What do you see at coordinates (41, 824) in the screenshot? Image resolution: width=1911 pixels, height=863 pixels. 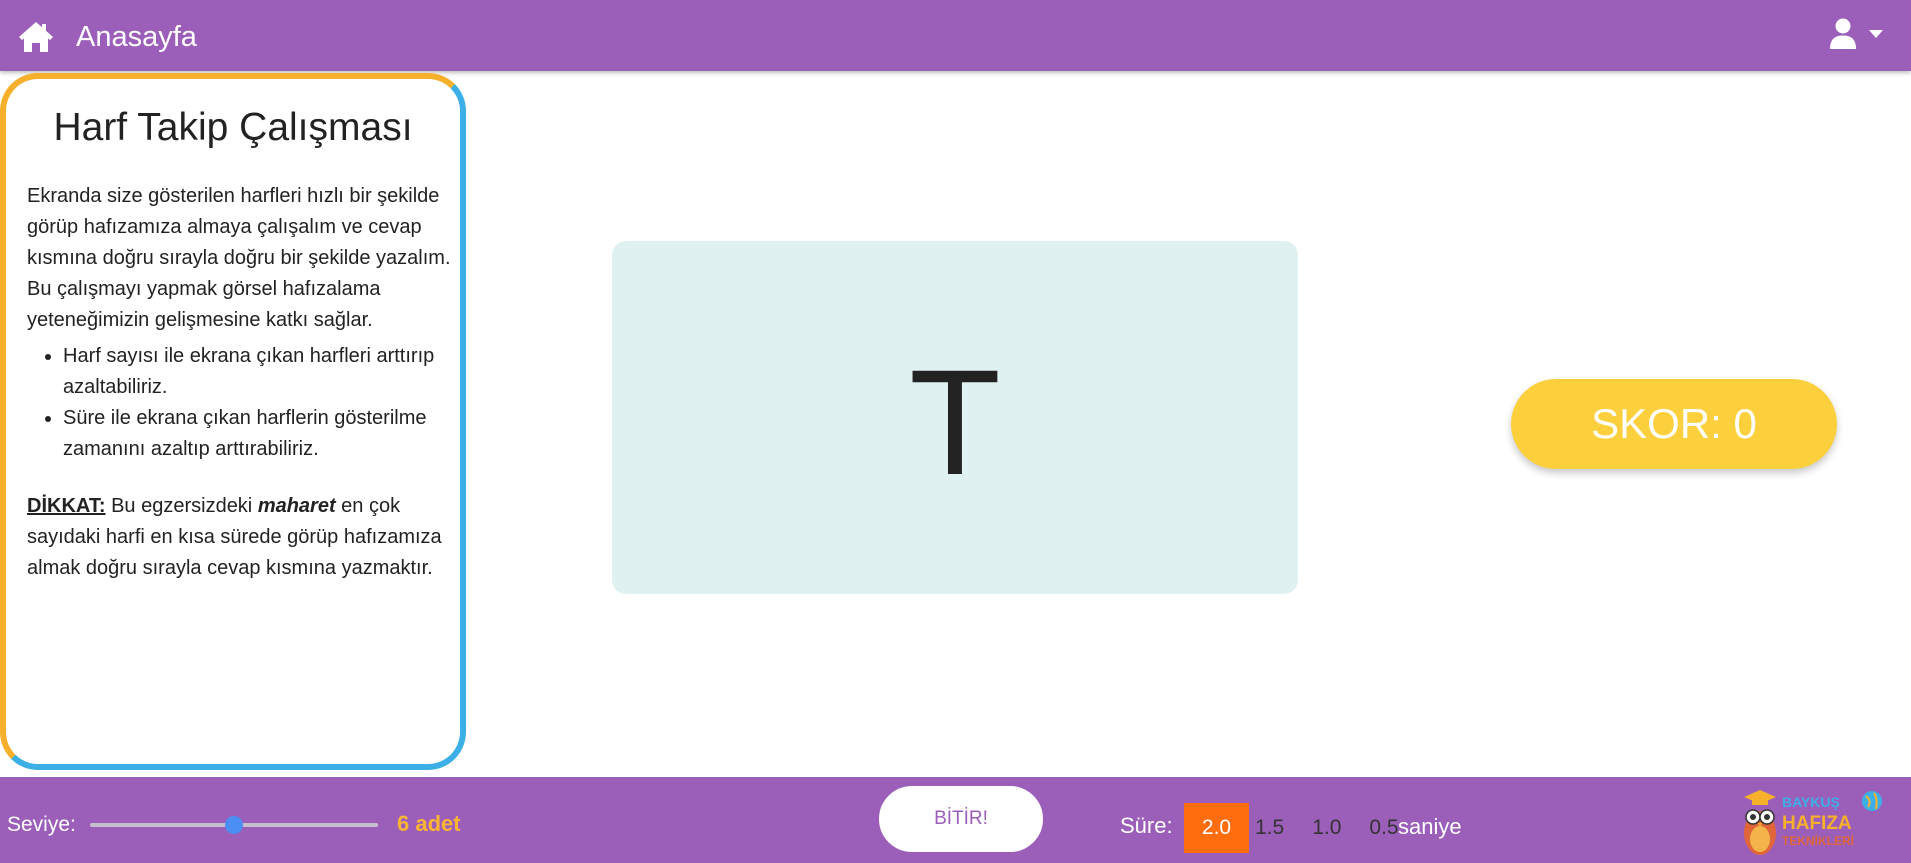 I see `level-label: Seviye:` at bounding box center [41, 824].